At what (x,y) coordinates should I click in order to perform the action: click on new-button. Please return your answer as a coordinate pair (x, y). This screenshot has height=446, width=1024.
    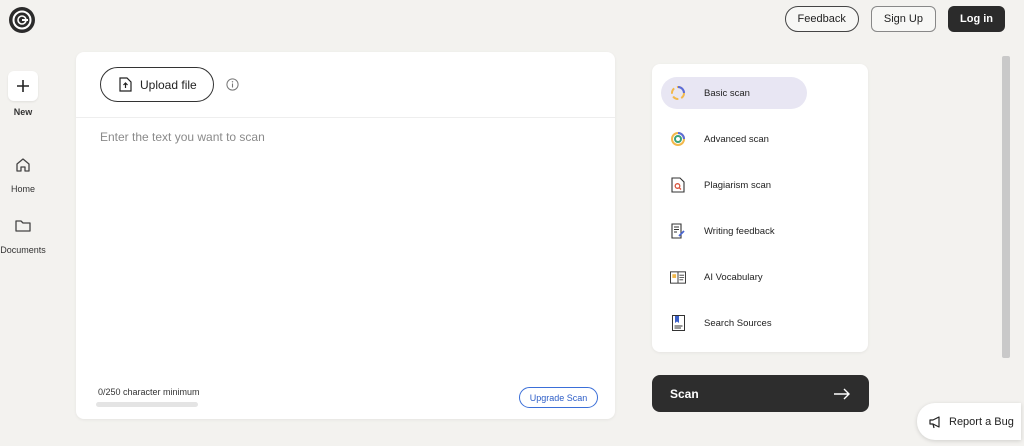
    Looking at the image, I should click on (23, 86).